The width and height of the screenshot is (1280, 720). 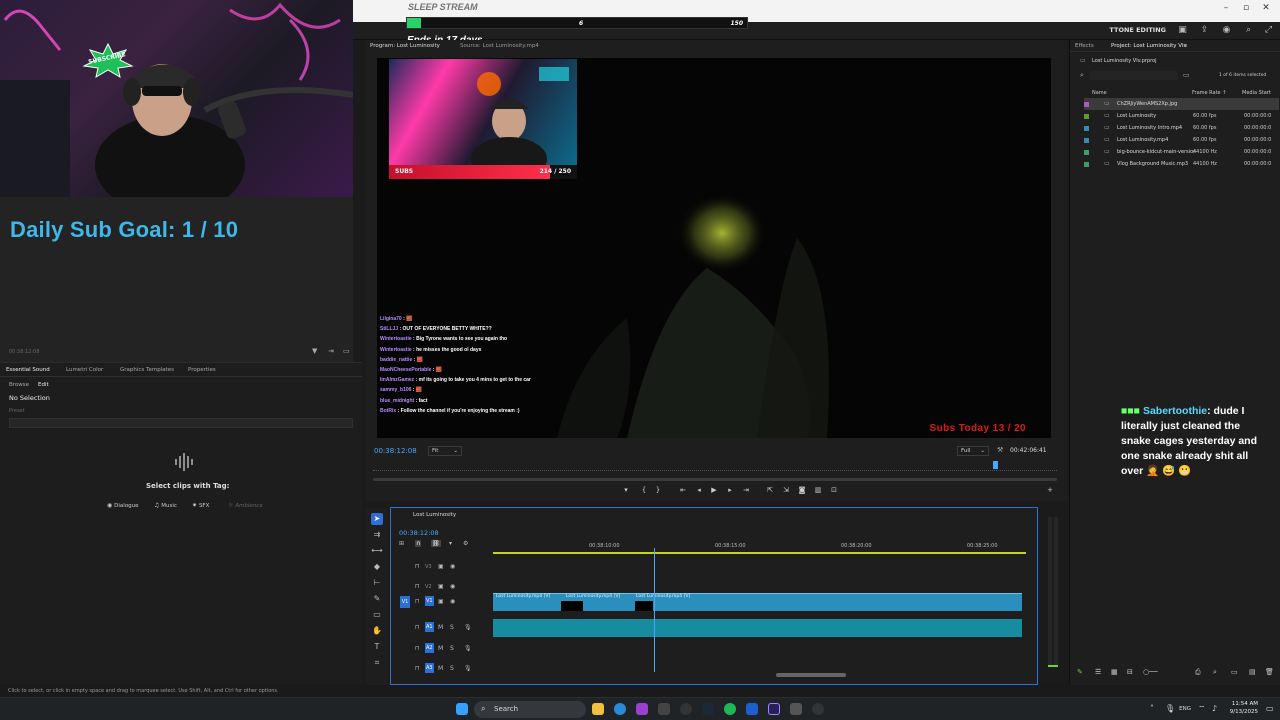 What do you see at coordinates (84, 370) in the screenshot?
I see `tab-lumetri-color: Lumetri Color` at bounding box center [84, 370].